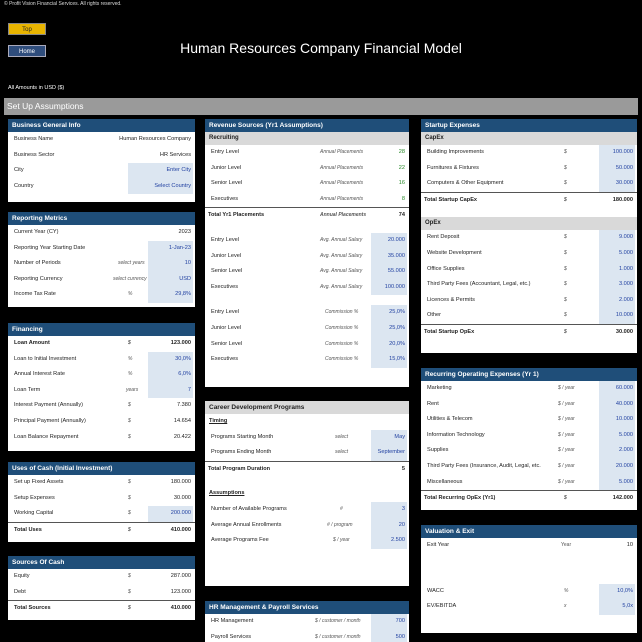  I want to click on program-duration-row: Total Program Duration 5, so click(307, 468).